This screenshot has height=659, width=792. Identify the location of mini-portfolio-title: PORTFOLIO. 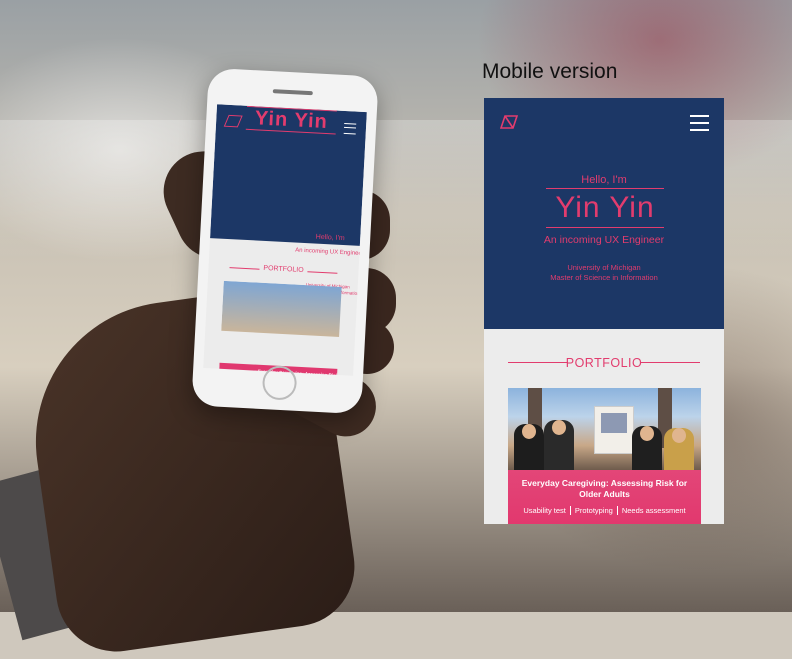
(283, 269).